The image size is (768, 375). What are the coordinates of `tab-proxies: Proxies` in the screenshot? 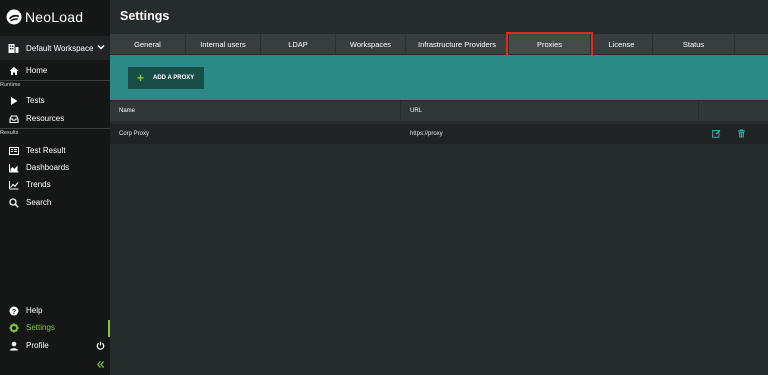 It's located at (550, 44).